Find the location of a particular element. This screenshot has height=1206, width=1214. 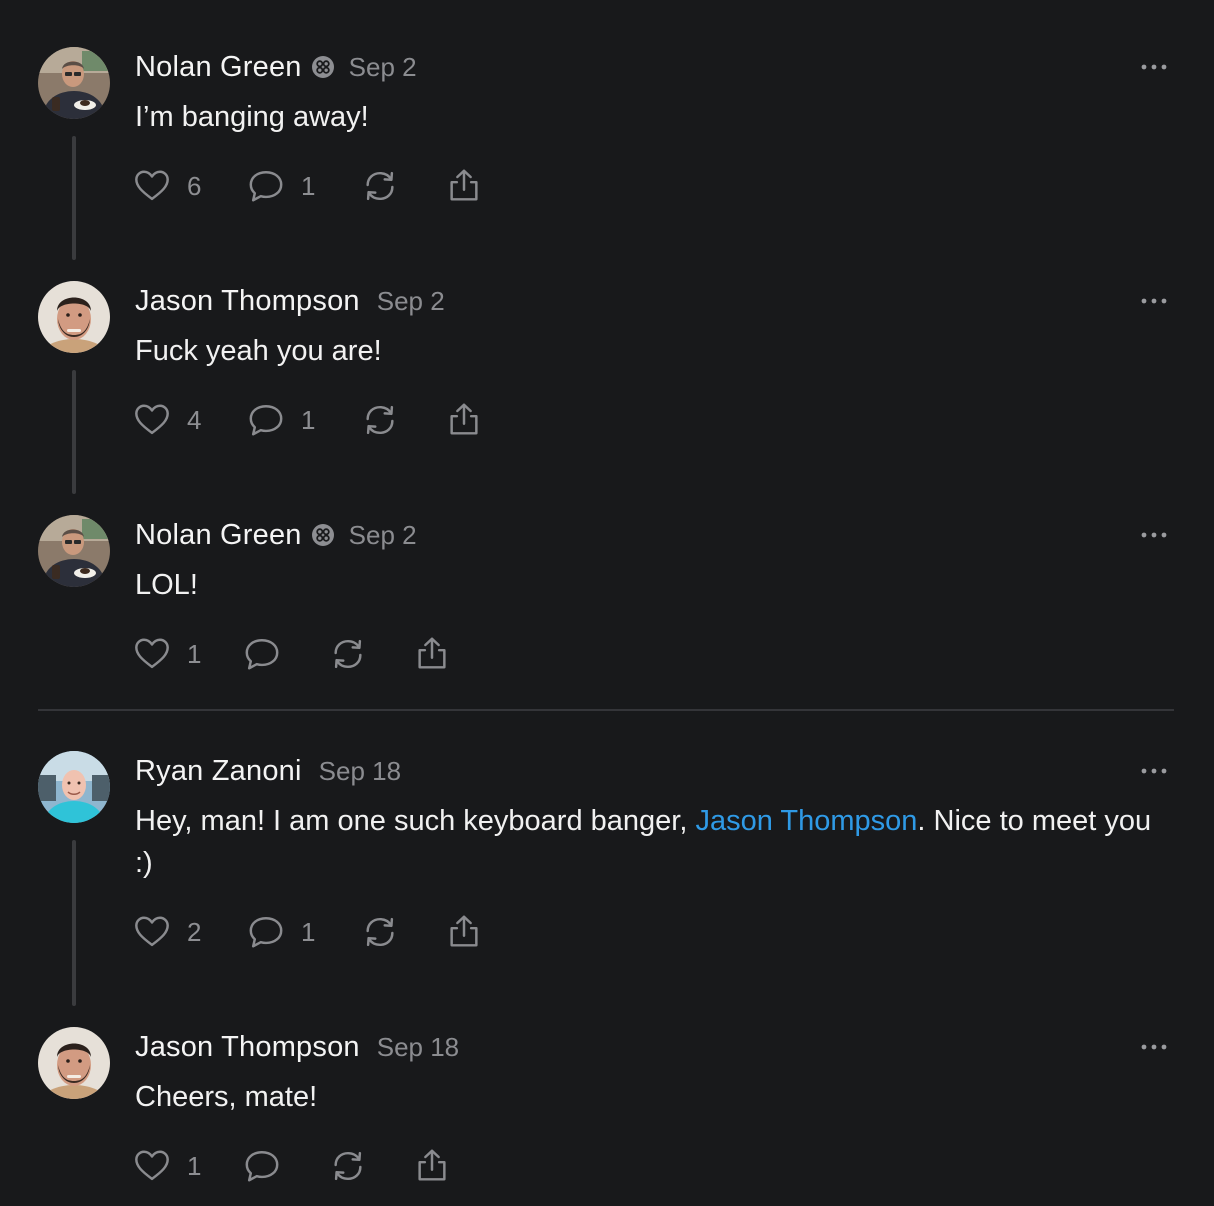

like-count: 2 is located at coordinates (194, 931).